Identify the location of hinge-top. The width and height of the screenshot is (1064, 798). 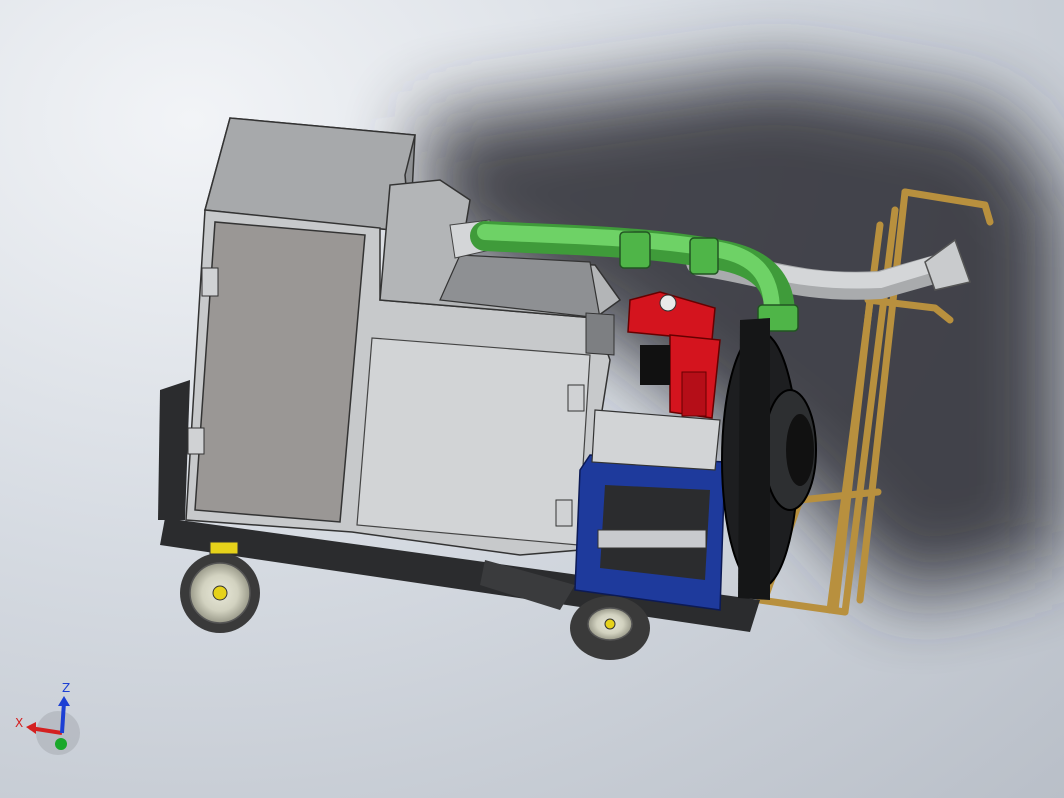
(210, 282).